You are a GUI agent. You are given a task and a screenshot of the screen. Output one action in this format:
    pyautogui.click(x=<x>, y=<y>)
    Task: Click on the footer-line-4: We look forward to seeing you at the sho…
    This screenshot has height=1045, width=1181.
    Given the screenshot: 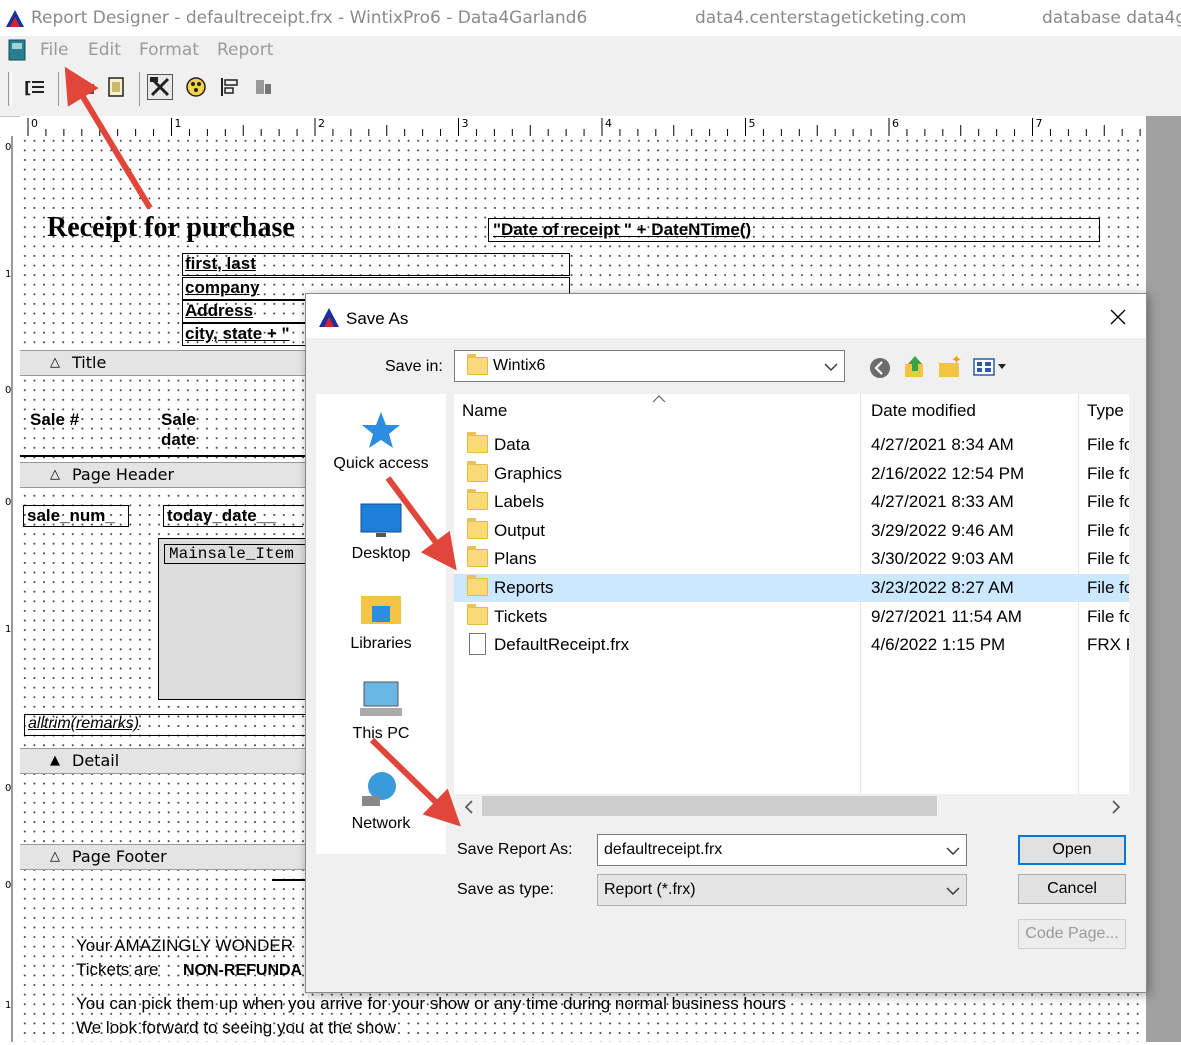 What is the action you would take?
    pyautogui.click(x=236, y=1028)
    